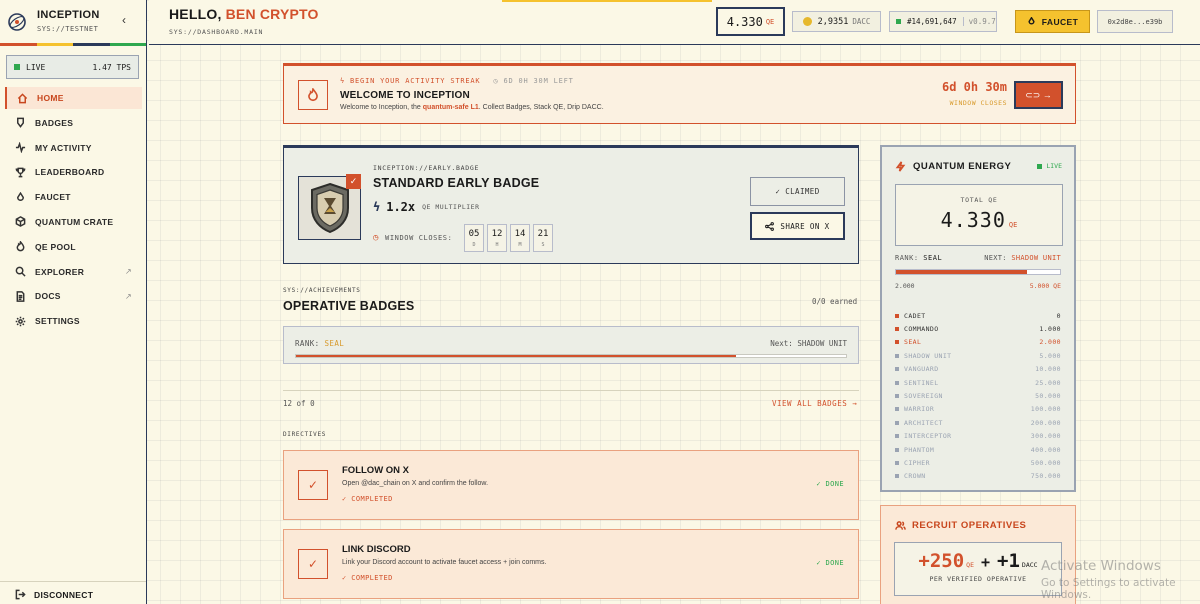  Describe the element at coordinates (474, 245) in the screenshot. I see `timer-unit: D` at that location.